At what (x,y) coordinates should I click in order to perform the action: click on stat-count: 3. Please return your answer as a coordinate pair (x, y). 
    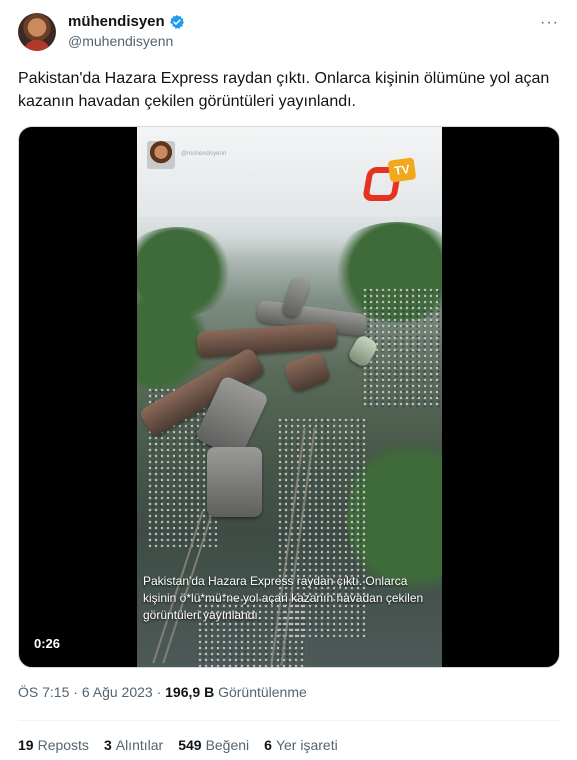
    Looking at the image, I should click on (107, 745).